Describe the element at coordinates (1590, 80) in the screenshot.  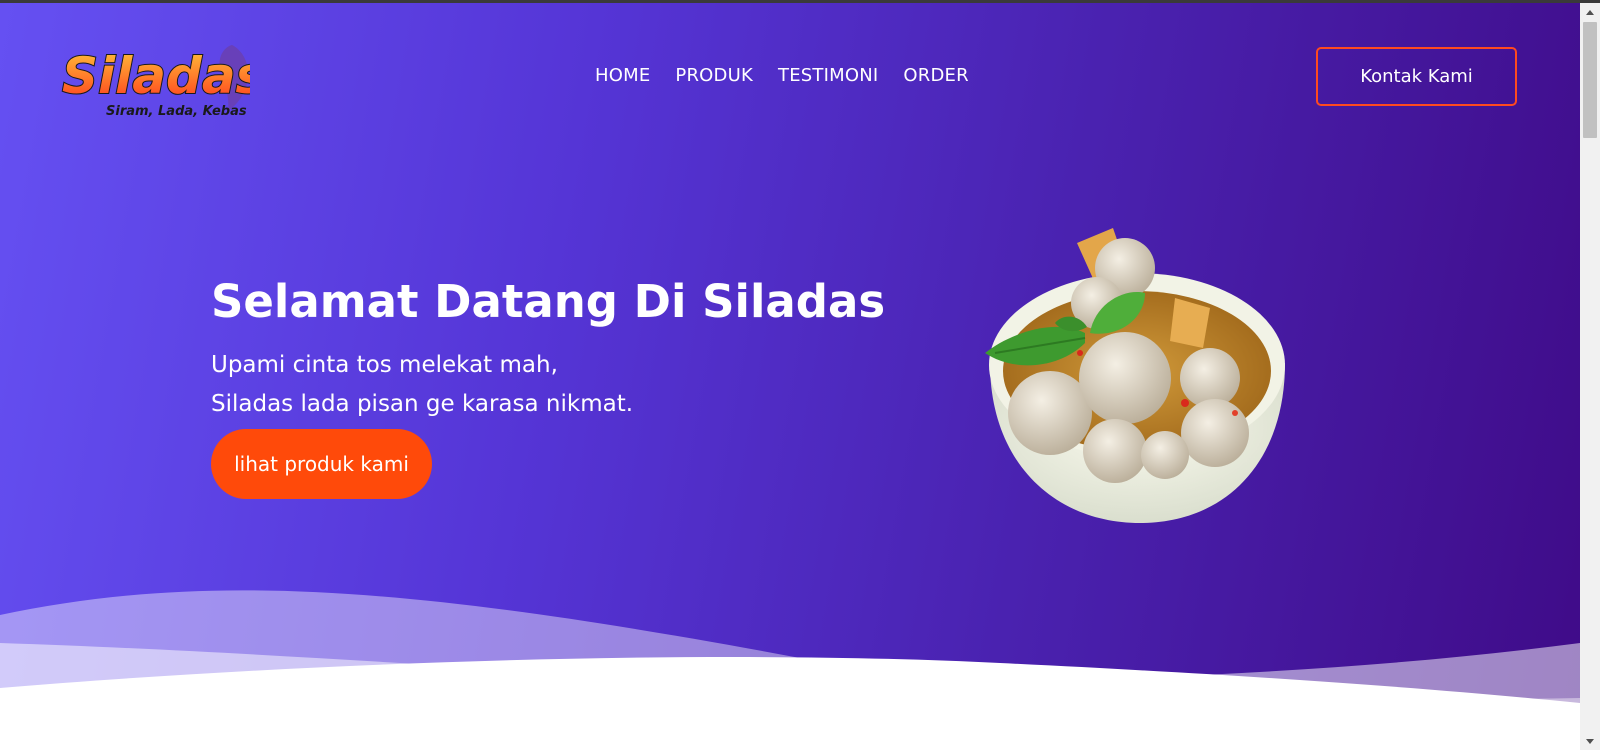
I see `scrollbar-thumb` at that location.